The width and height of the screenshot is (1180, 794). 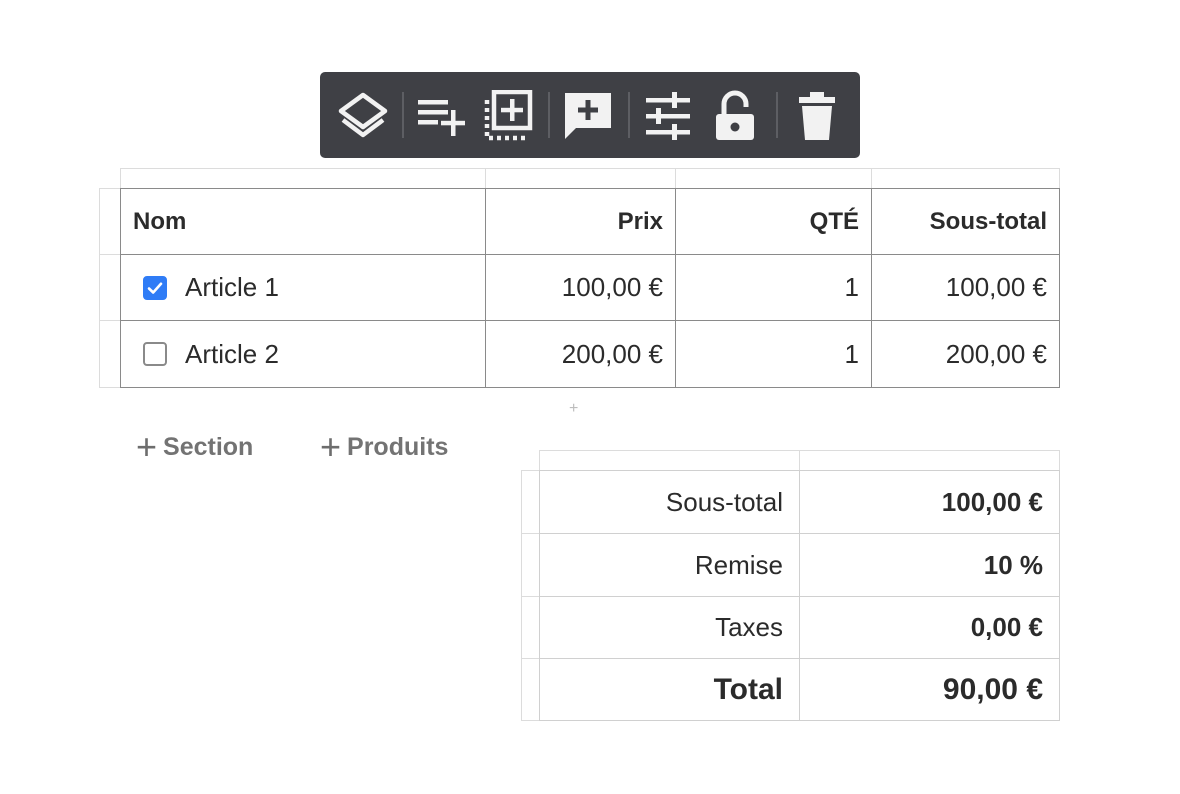 What do you see at coordinates (232, 353) in the screenshot?
I see `item-name: Article 2` at bounding box center [232, 353].